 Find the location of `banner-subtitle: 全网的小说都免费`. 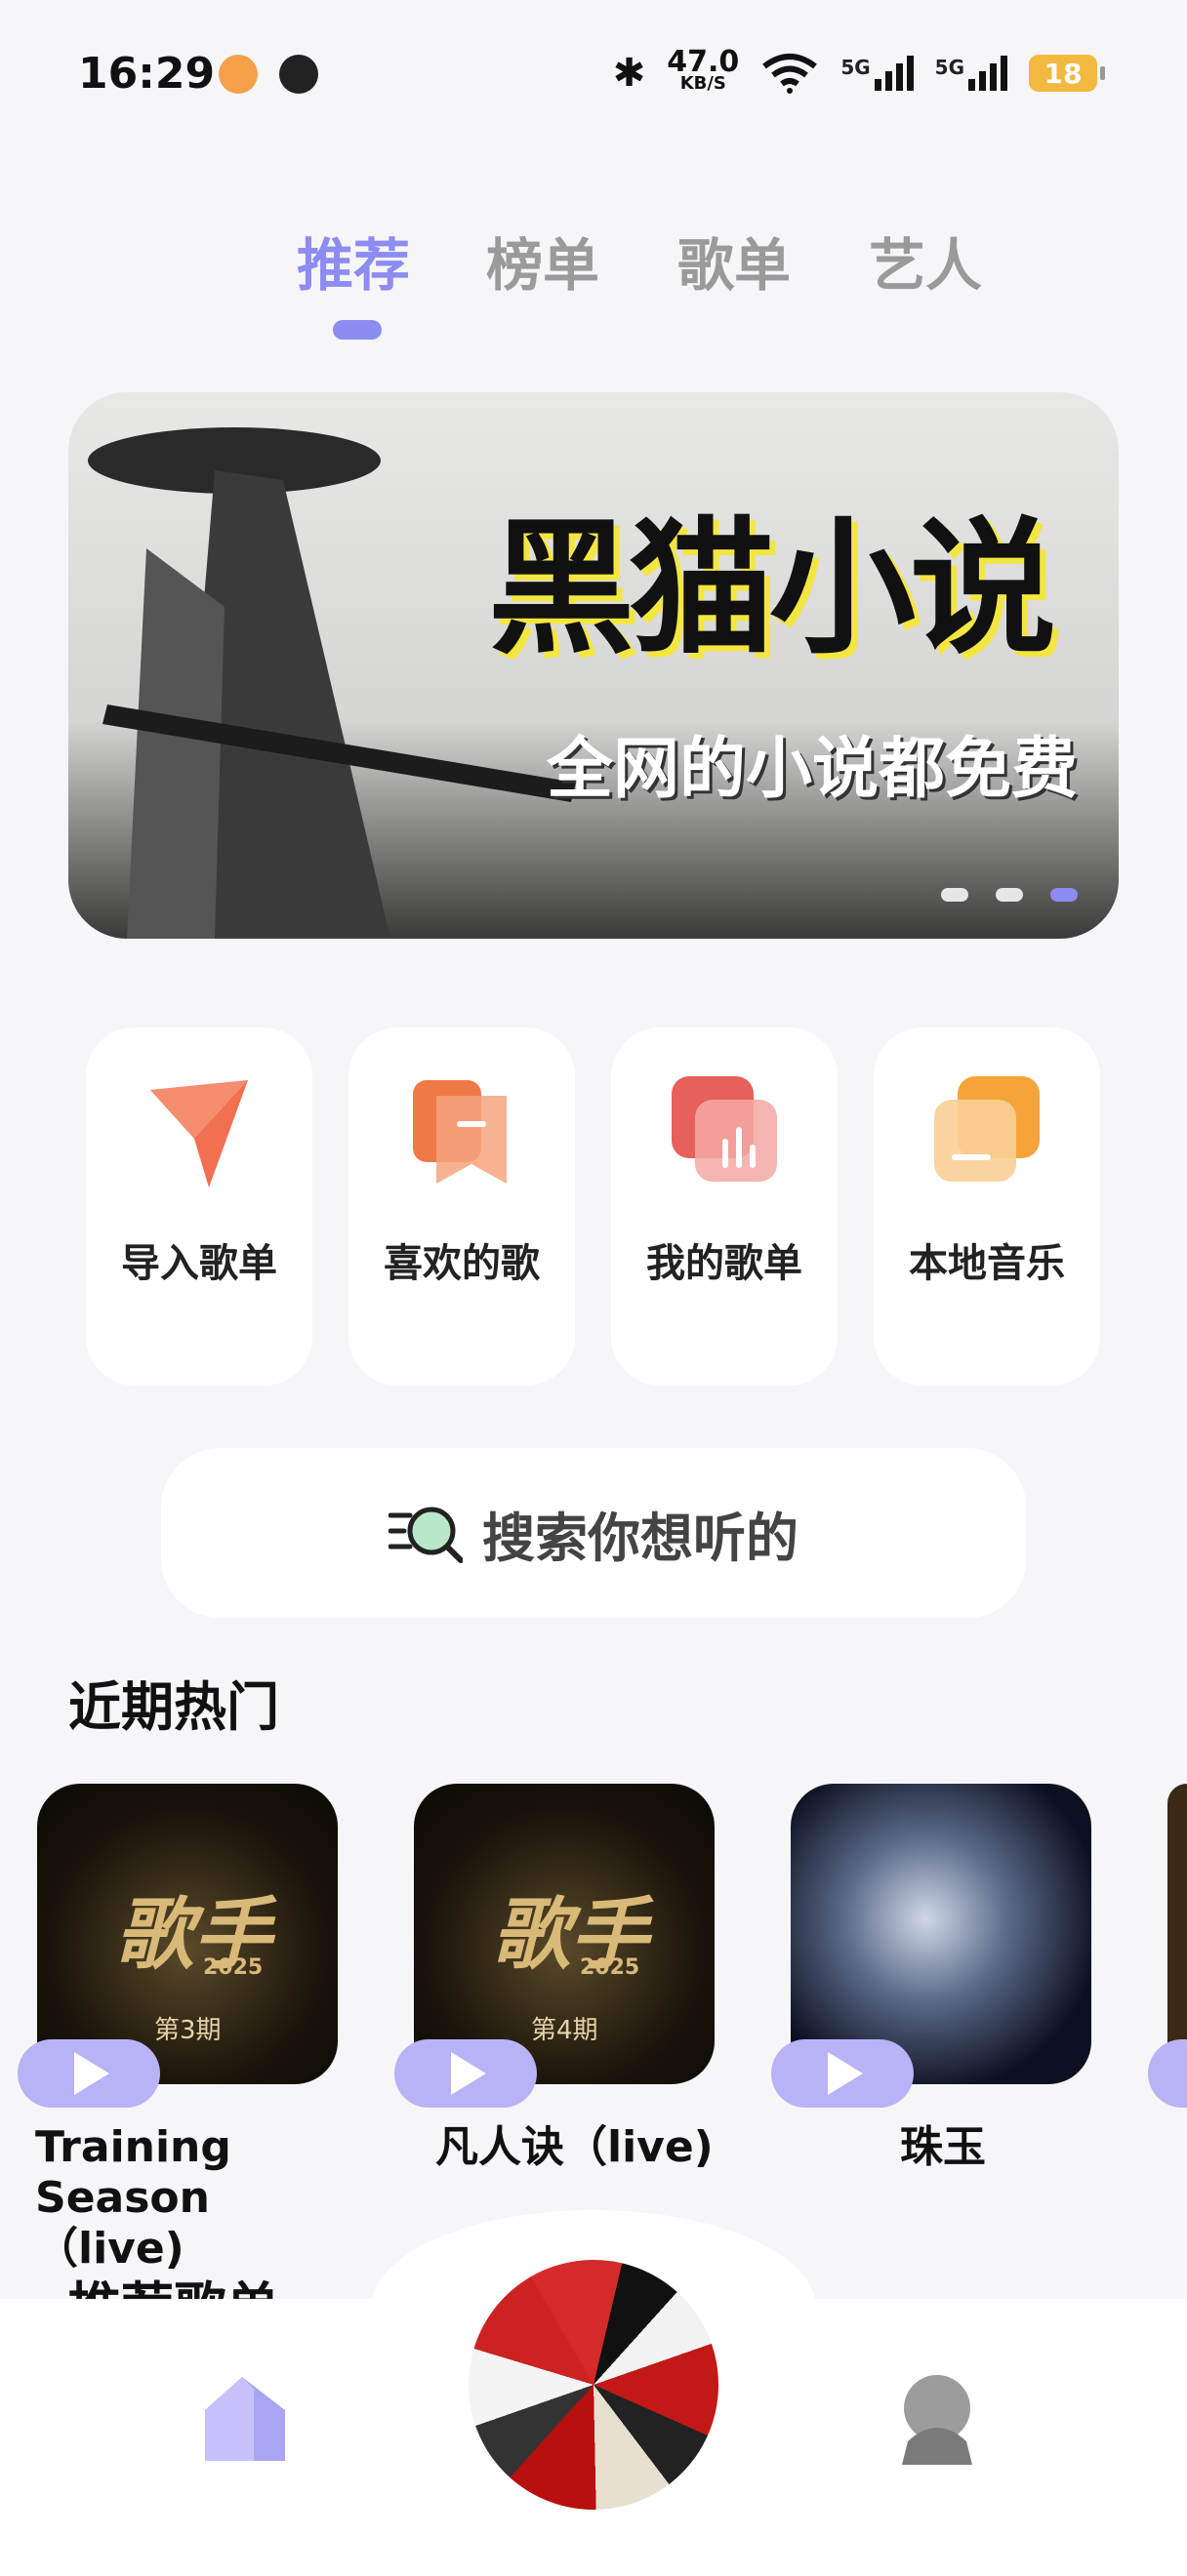

banner-subtitle: 全网的小说都免费 is located at coordinates (813, 769).